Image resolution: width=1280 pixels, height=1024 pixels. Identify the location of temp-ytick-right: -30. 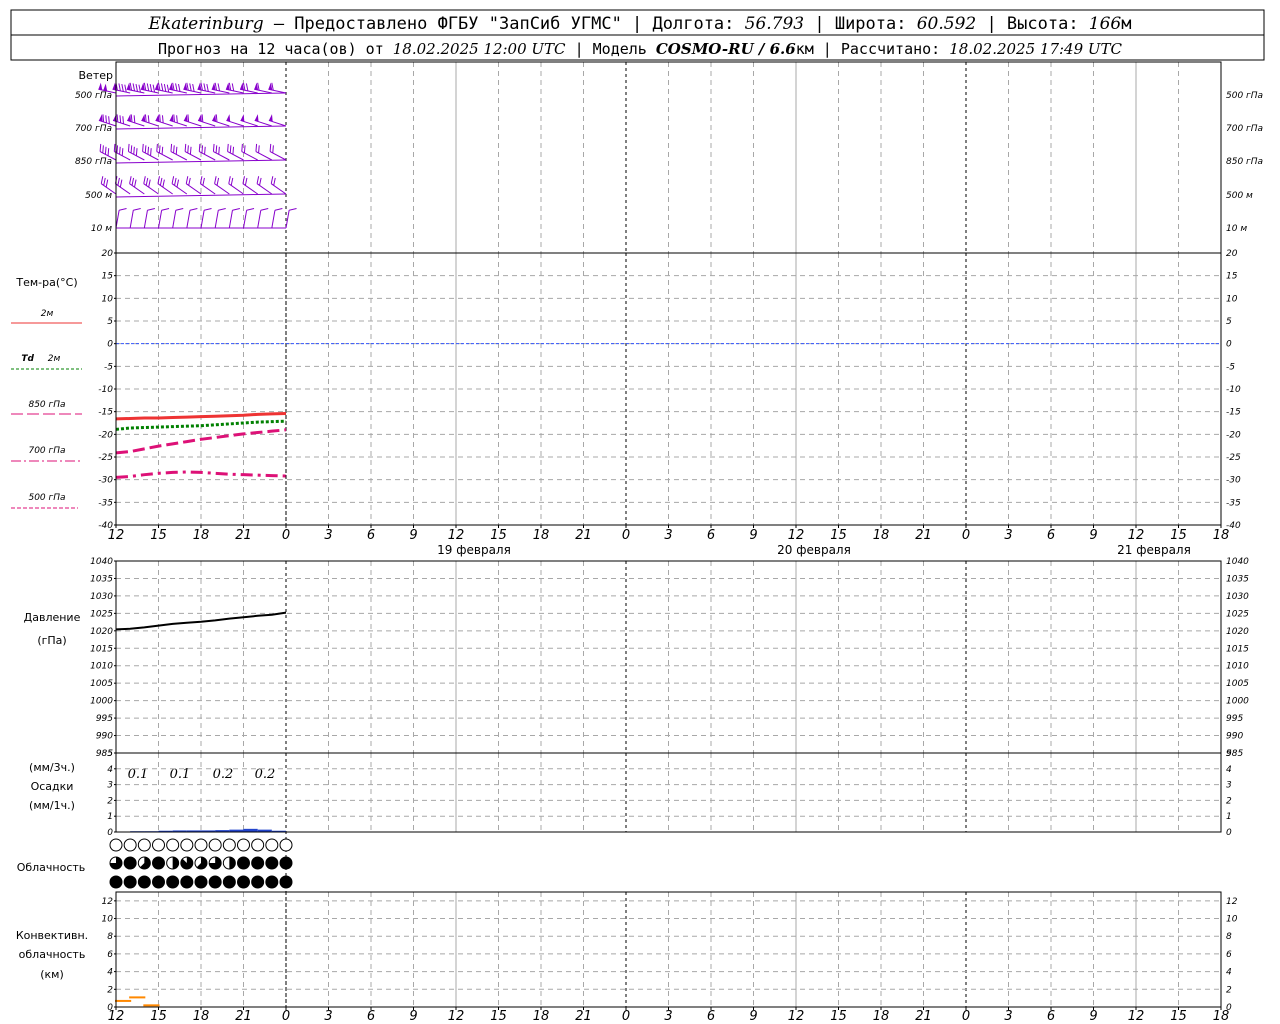
(1233, 481).